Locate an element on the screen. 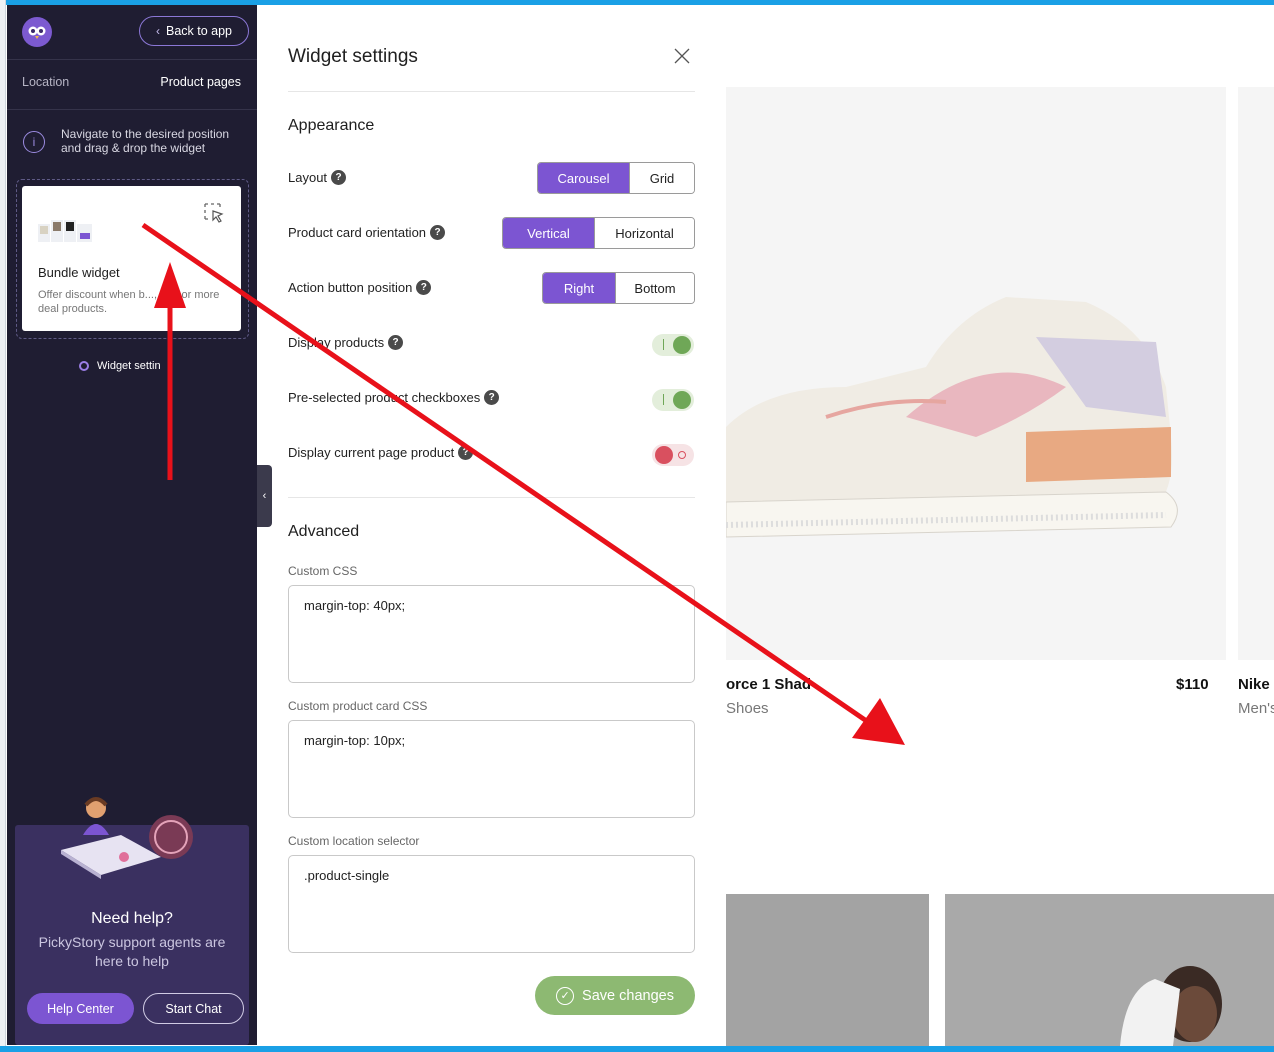  chevron-left-icon: ‹ is located at coordinates (157, 31).